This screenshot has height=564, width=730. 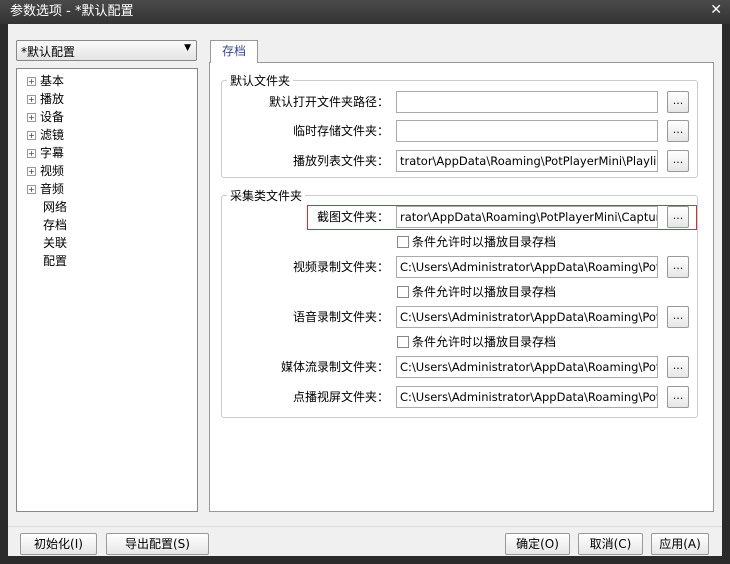 I want to click on tree-item-label: 播放, so click(x=52, y=99).